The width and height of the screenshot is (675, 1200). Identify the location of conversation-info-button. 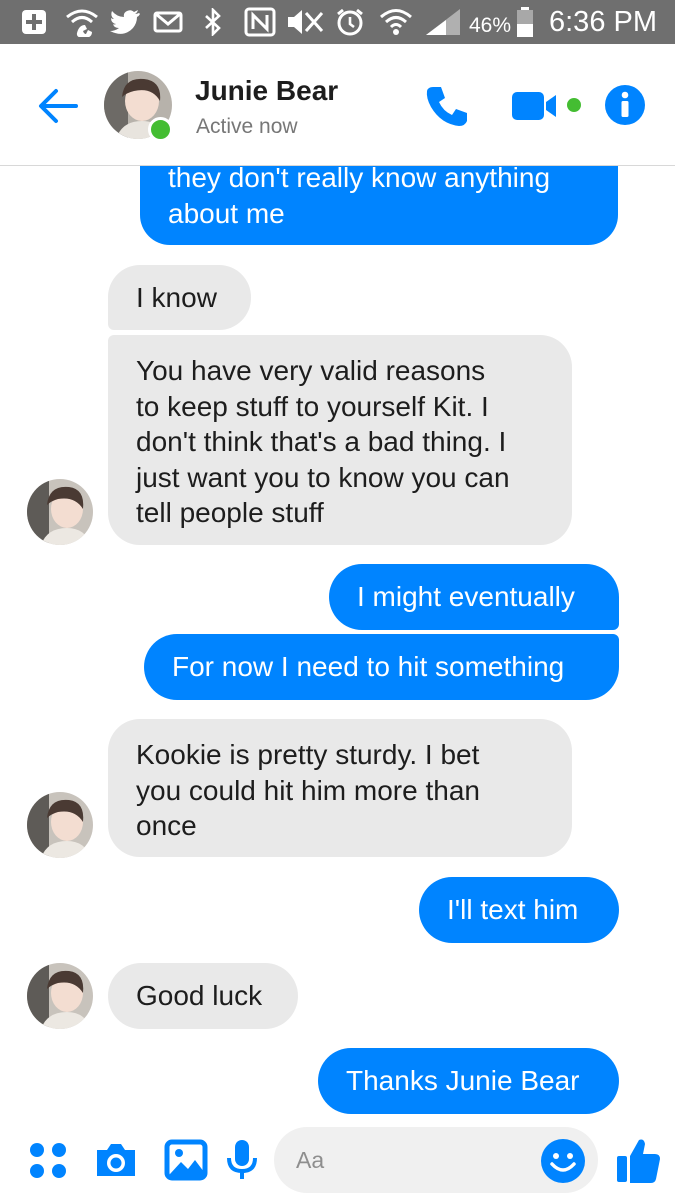
(625, 105).